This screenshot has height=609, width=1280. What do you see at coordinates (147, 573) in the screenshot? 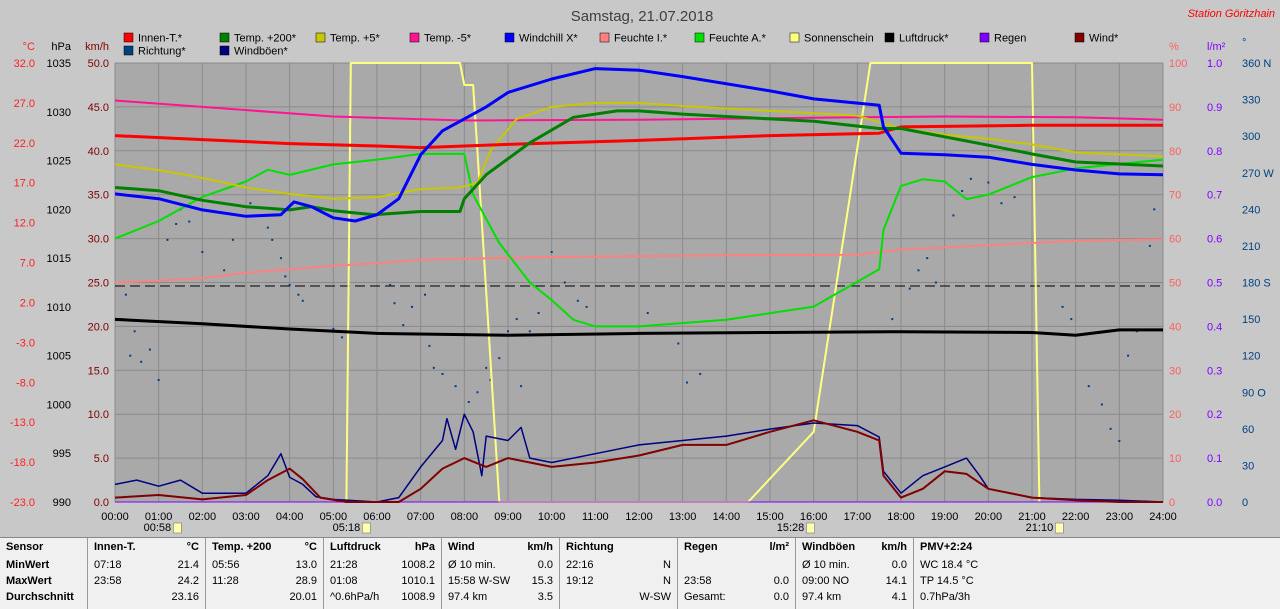
I see `stat-col-innen: Innen-T. °C 07:18 21.4 23:58 24.2 23.16` at bounding box center [147, 573].